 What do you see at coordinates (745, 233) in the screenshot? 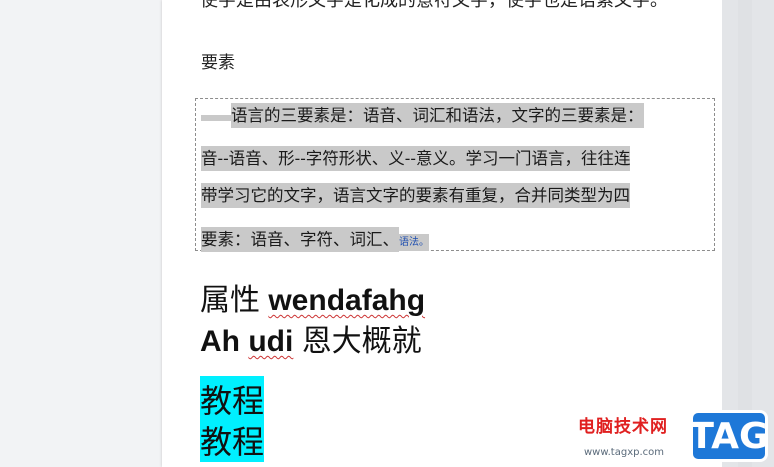
I see `vertical-scrollbar-track` at bounding box center [745, 233].